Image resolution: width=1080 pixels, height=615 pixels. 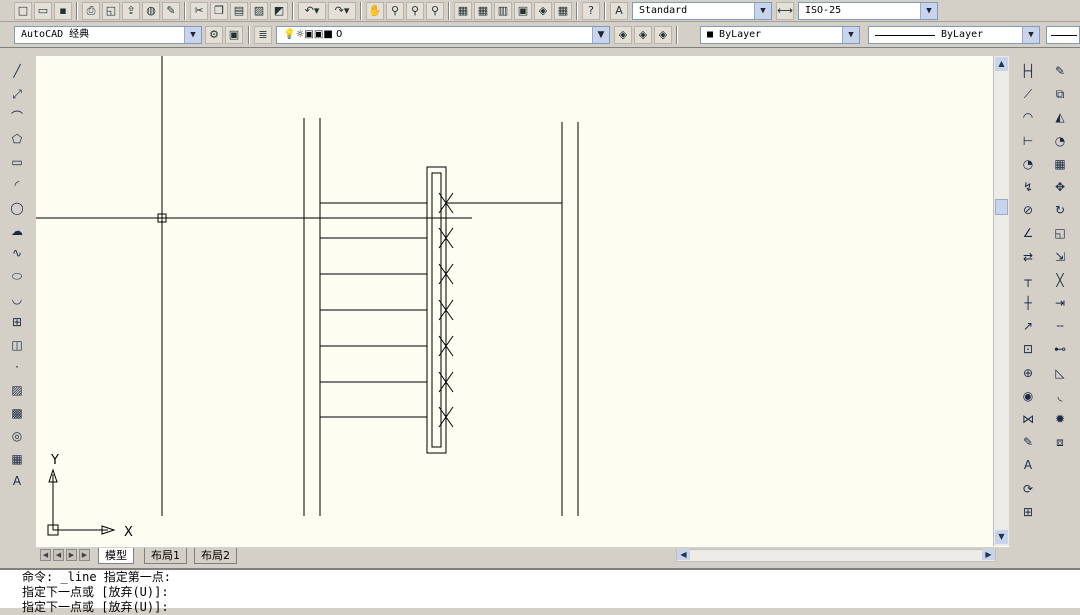 I want to click on drawn-rectangle-inner, so click(x=436, y=310).